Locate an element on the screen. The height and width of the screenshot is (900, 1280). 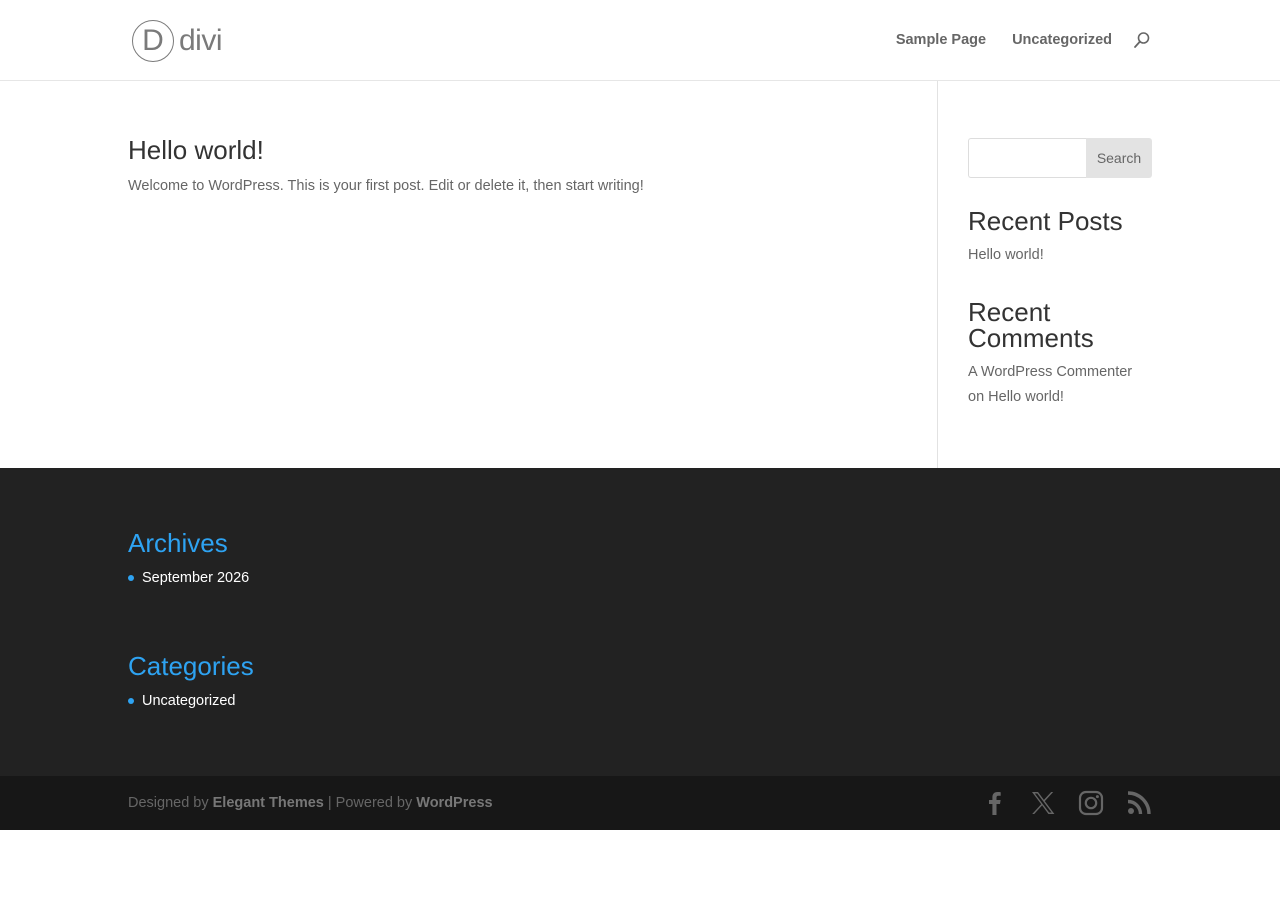
comment-on-label: on is located at coordinates (976, 397).